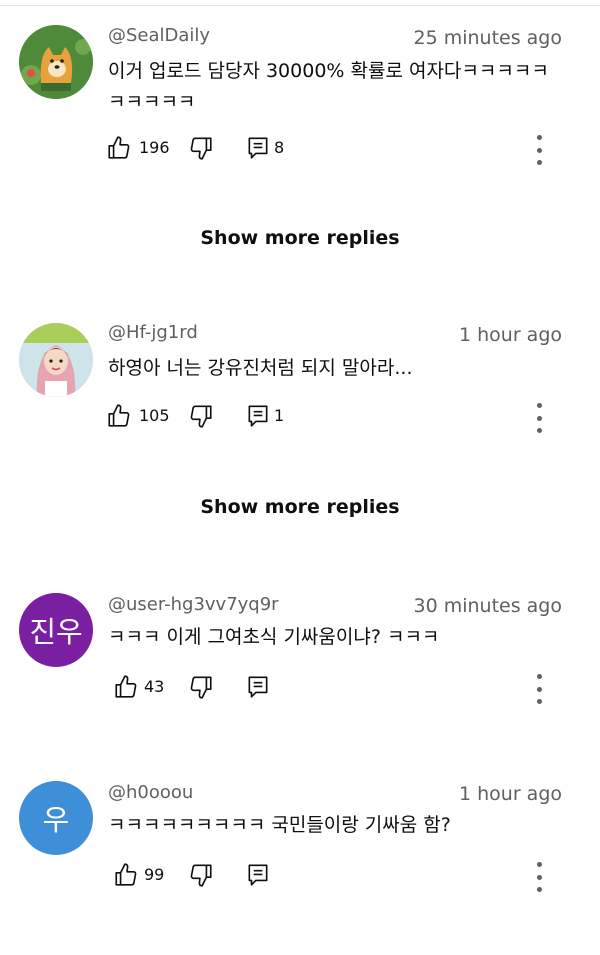  I want to click on shiba-avatar-image, so click(56, 62).